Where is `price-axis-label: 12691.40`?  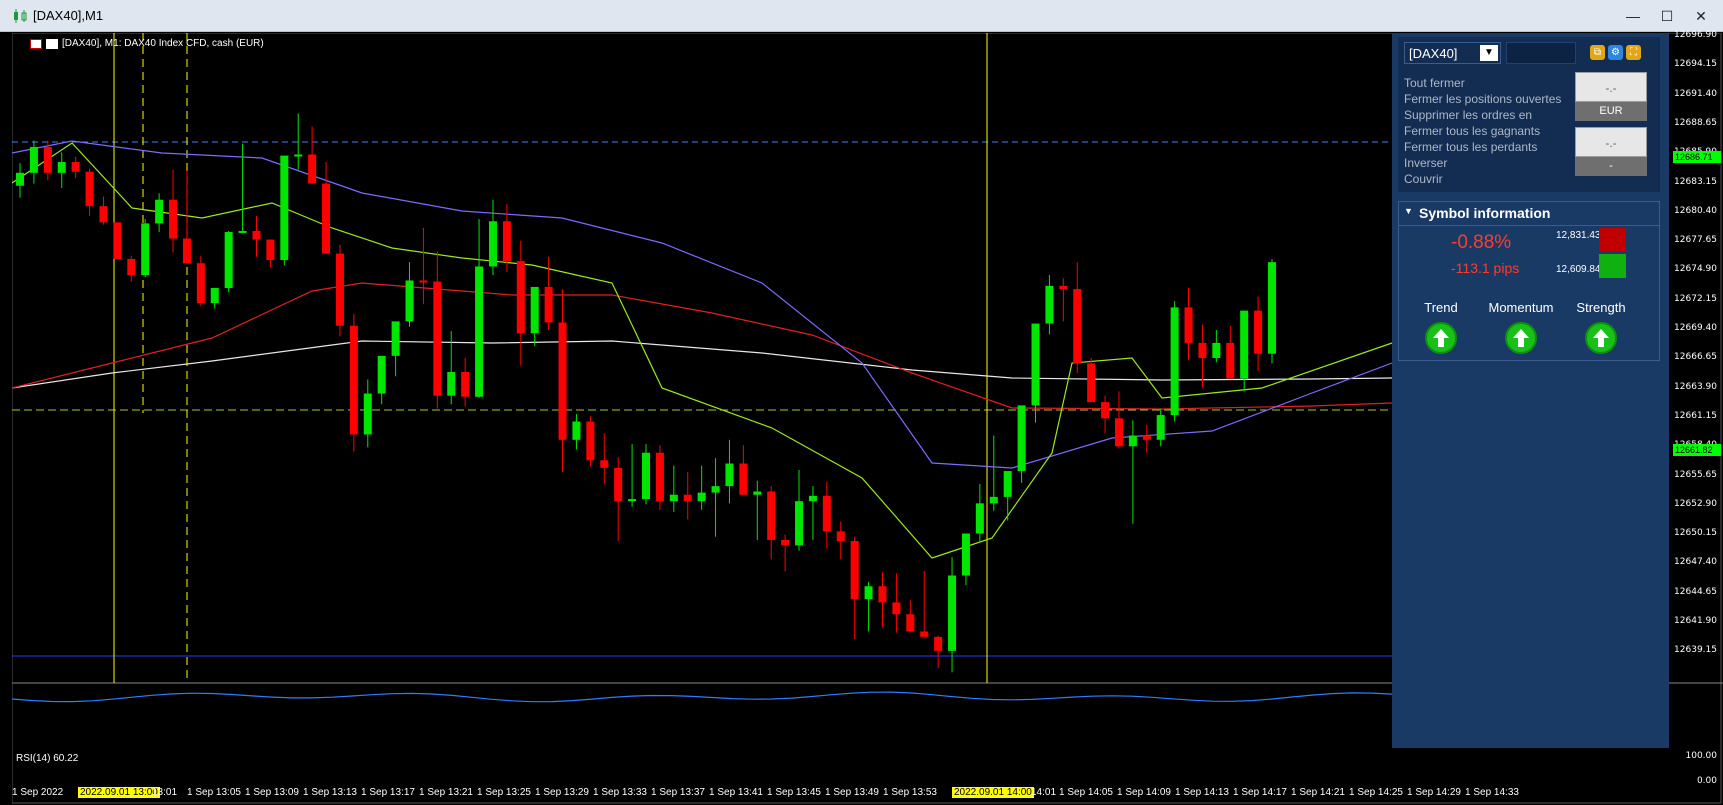
price-axis-label: 12691.40 is located at coordinates (1695, 93).